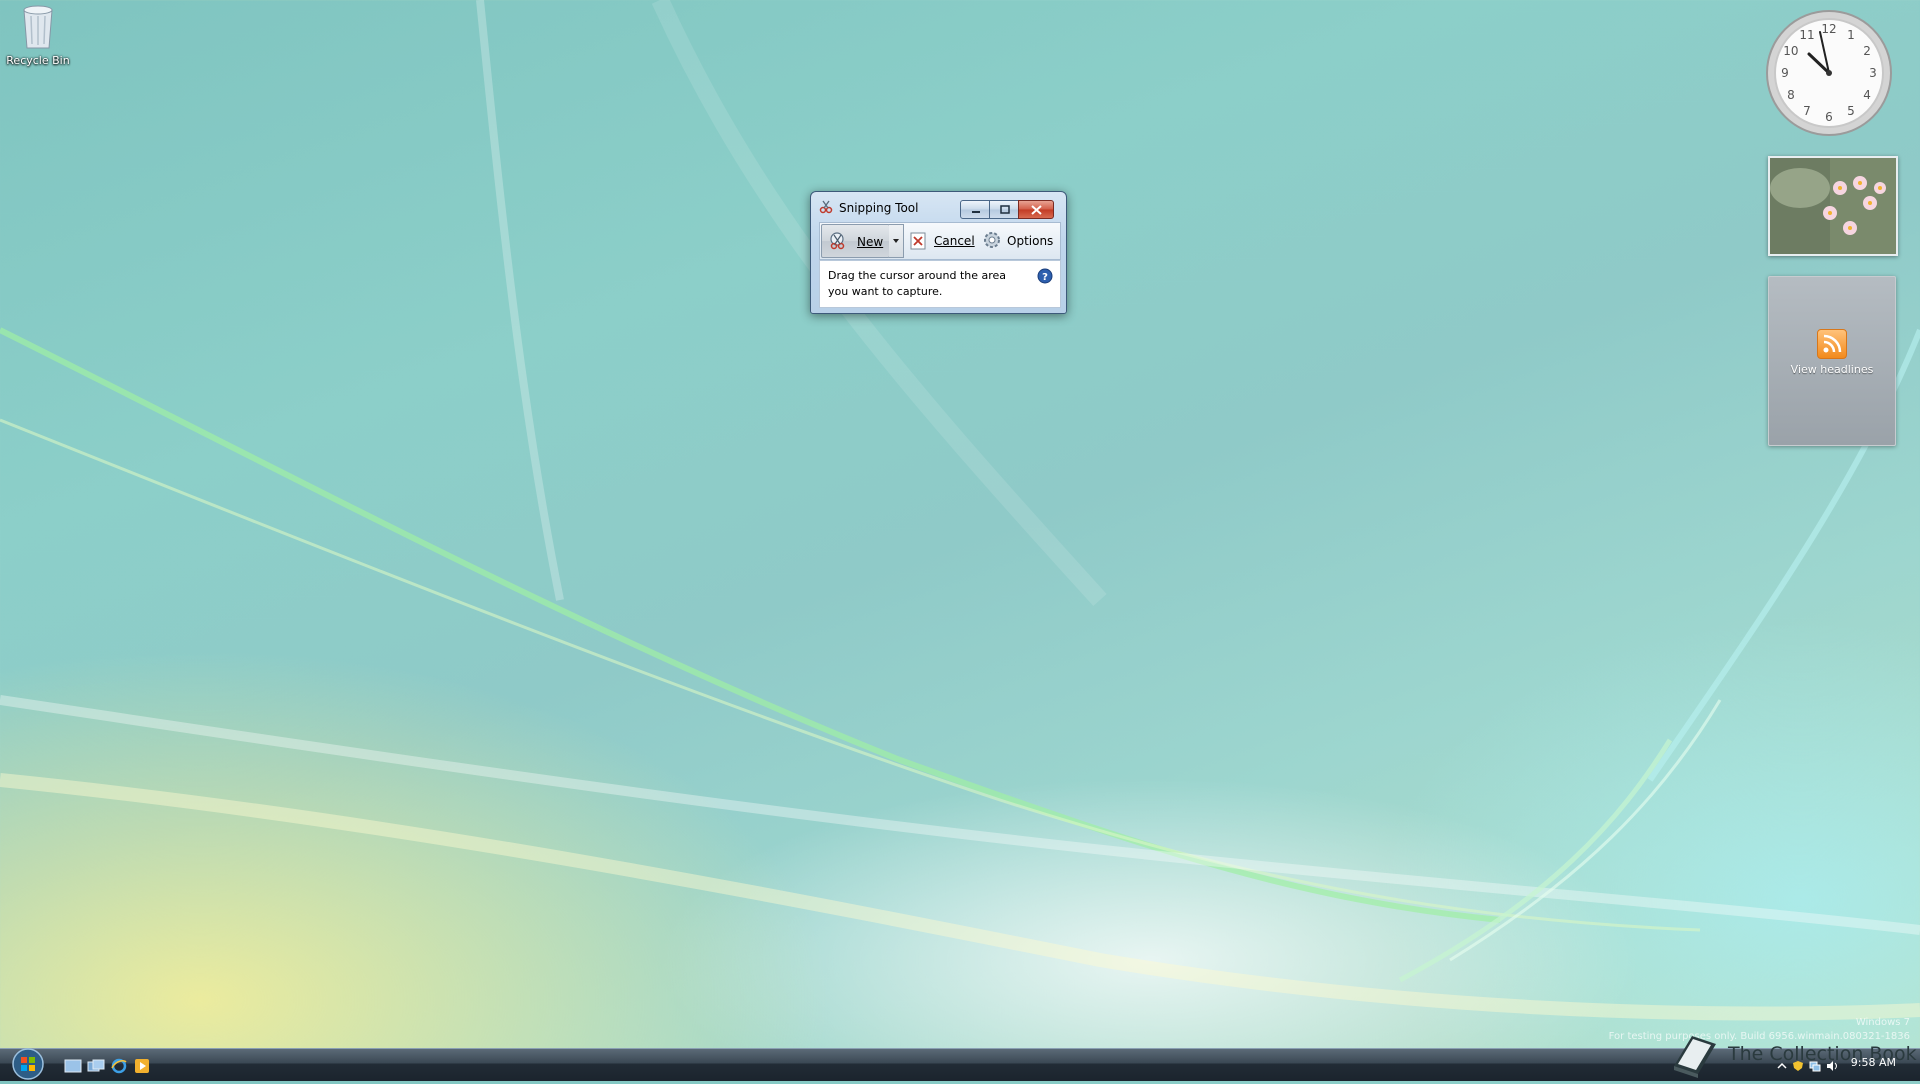 The image size is (1920, 1084). What do you see at coordinates (870, 242) in the screenshot?
I see `new-label: New` at bounding box center [870, 242].